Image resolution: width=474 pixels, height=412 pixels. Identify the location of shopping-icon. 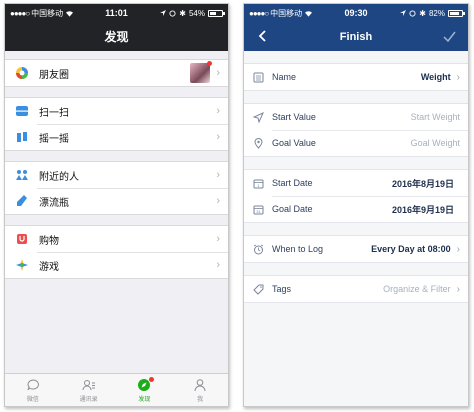
(22, 239).